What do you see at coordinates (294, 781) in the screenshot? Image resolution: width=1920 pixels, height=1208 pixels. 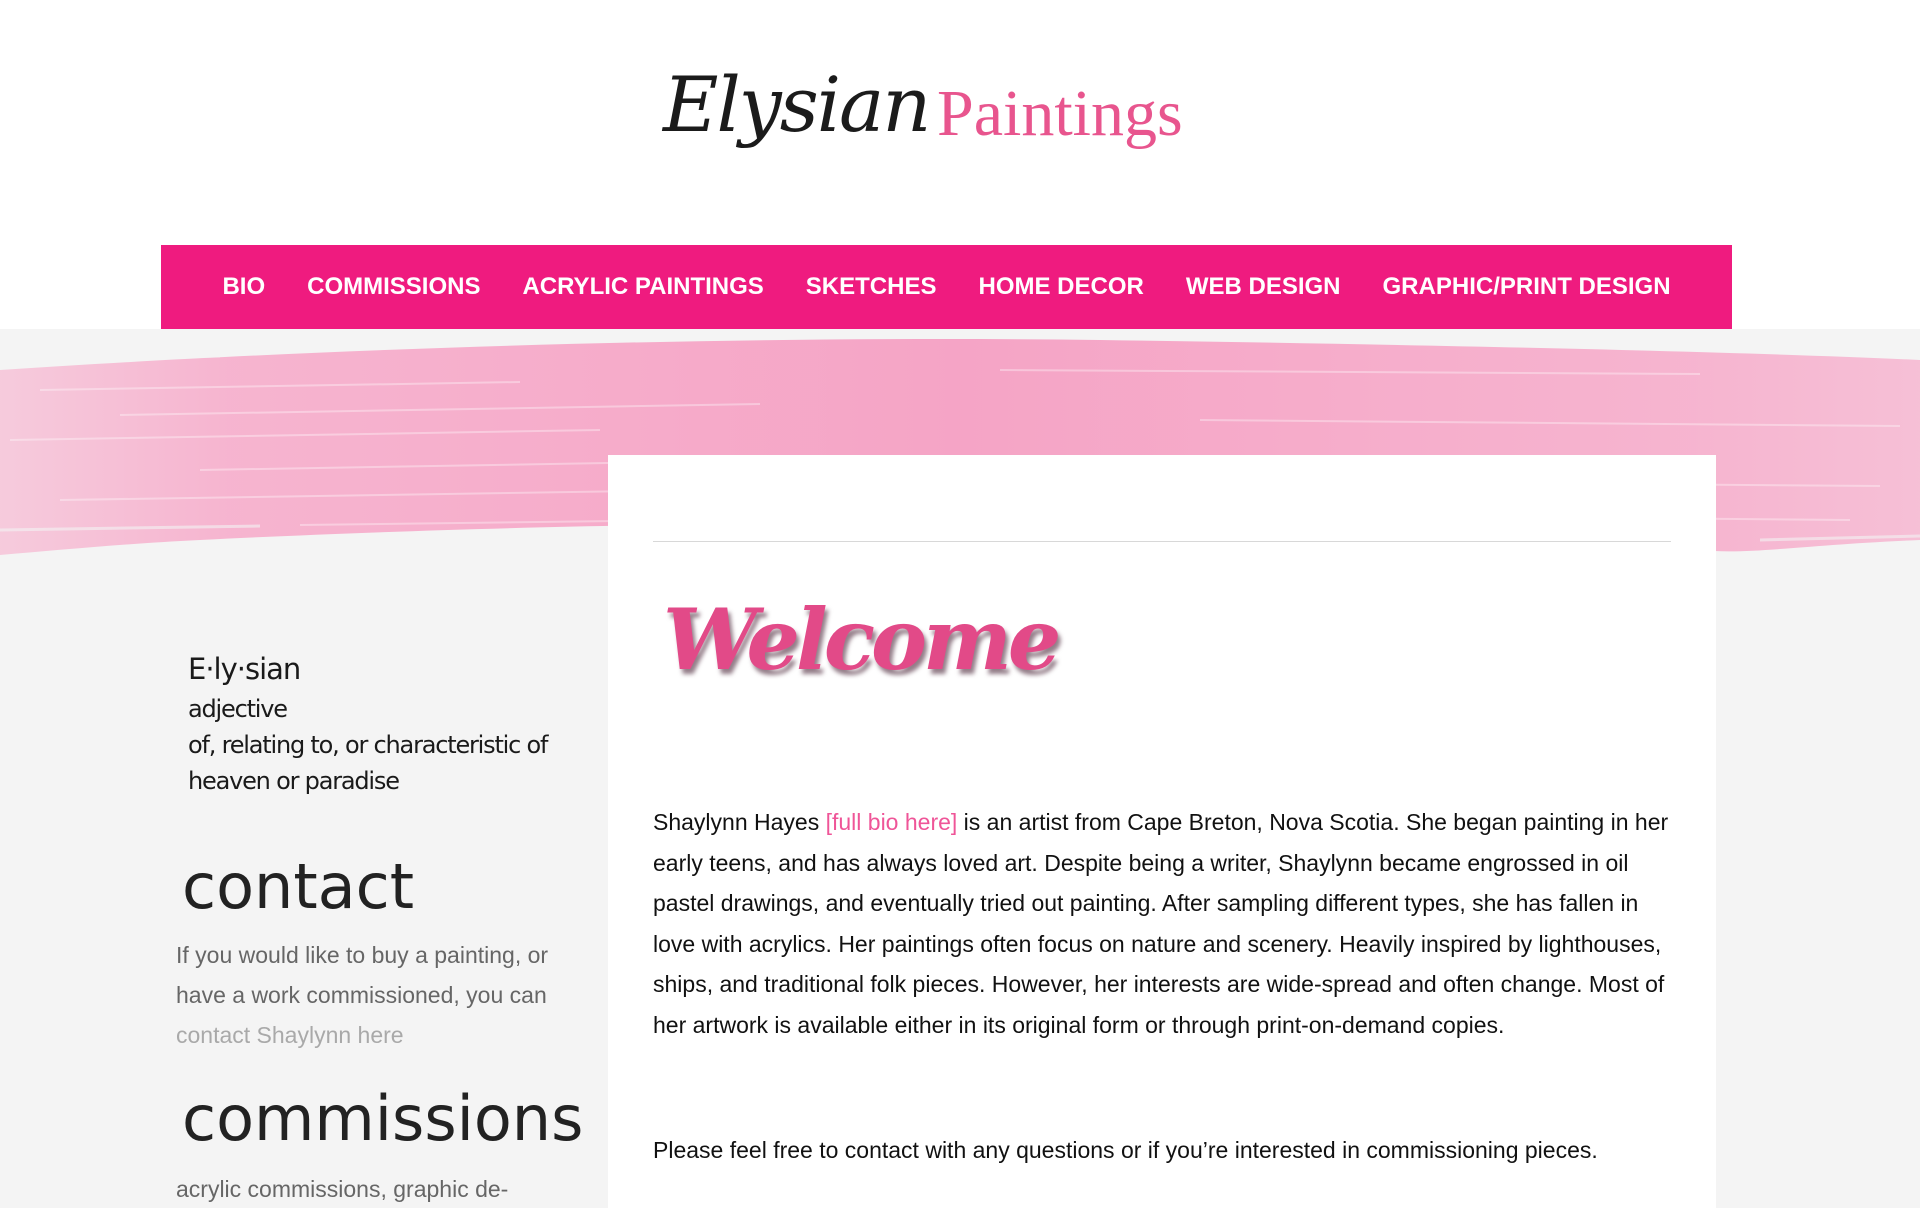 I see `definition-line-2: heaven or paradise` at bounding box center [294, 781].